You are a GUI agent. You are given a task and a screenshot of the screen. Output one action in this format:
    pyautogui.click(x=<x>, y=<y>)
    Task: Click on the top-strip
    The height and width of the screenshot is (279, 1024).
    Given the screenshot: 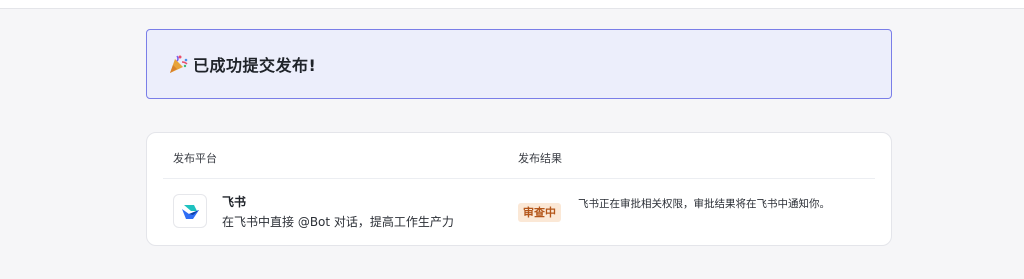 What is the action you would take?
    pyautogui.click(x=512, y=4)
    